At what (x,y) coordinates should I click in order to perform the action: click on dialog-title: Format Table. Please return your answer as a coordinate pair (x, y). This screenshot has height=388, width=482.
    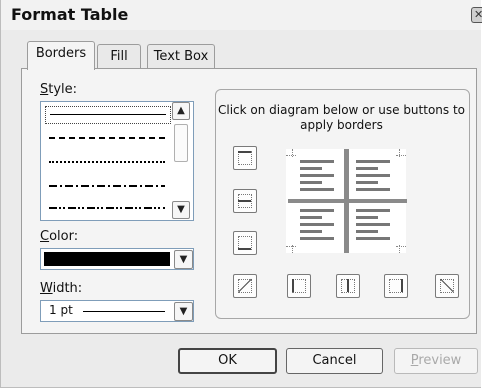
    Looking at the image, I should click on (70, 14).